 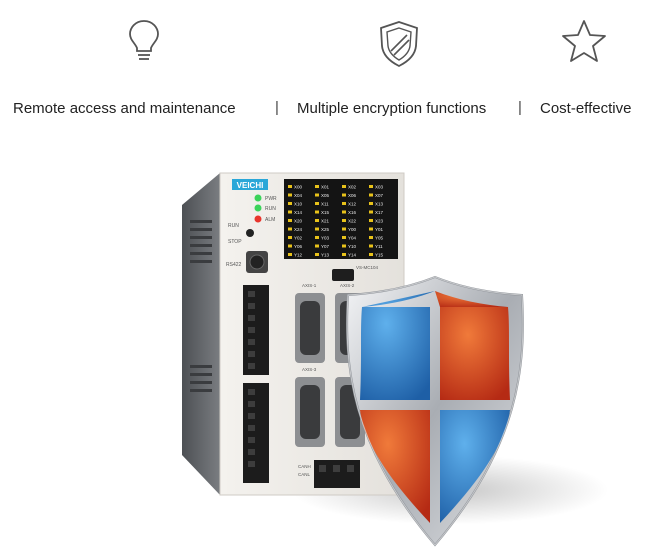 What do you see at coordinates (325, 221) in the screenshot?
I see `io-led-label: X21` at bounding box center [325, 221].